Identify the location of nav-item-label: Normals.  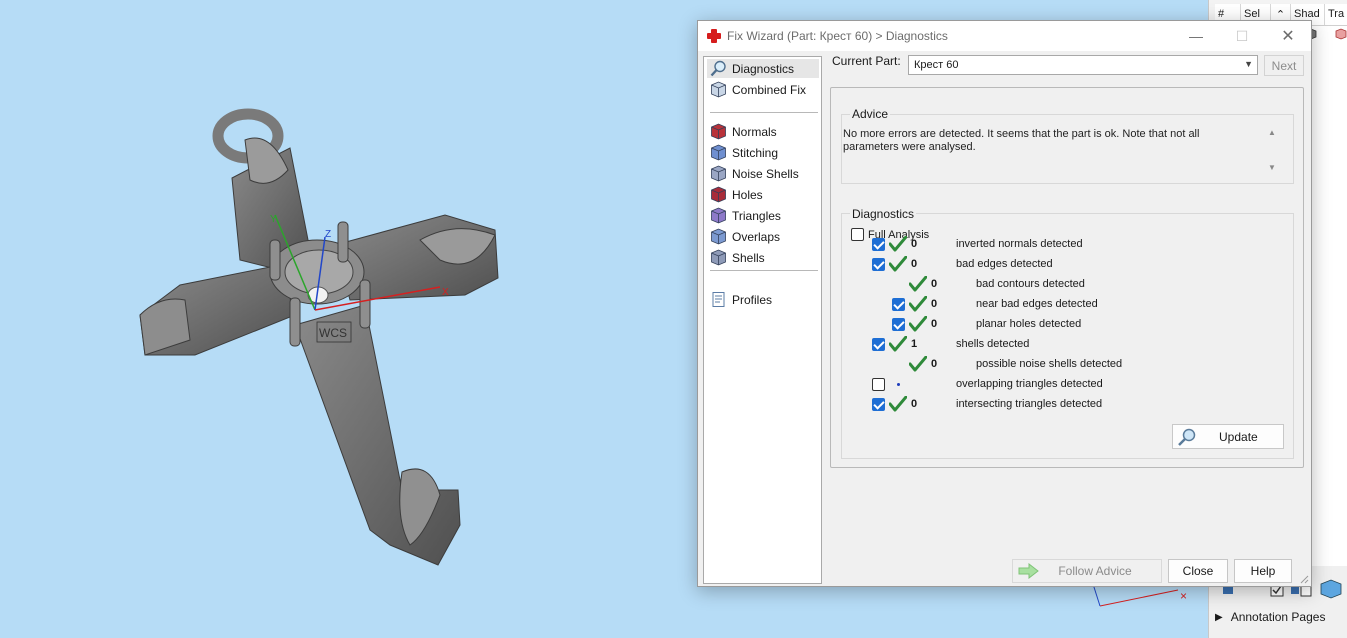
(754, 131).